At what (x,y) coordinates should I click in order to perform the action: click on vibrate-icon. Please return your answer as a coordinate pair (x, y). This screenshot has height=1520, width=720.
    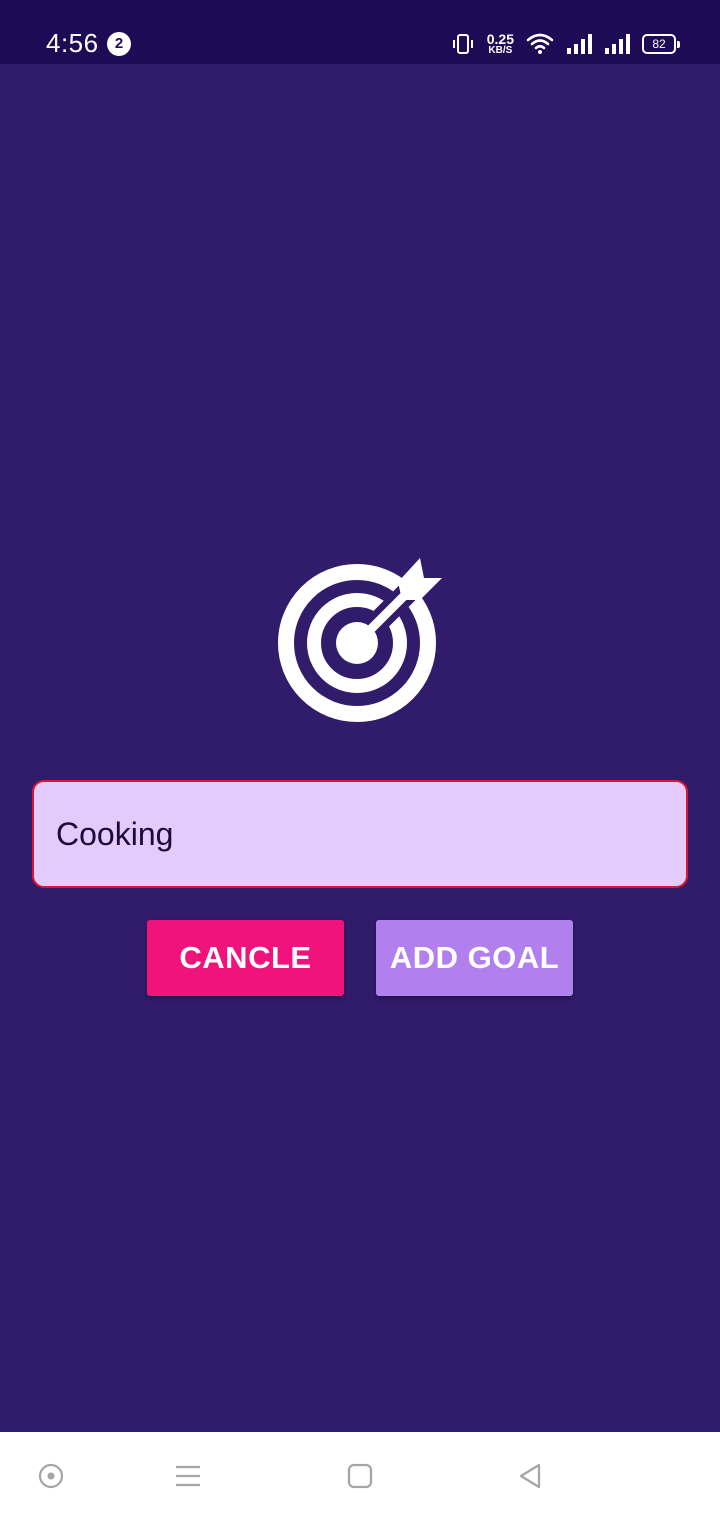
    Looking at the image, I should click on (463, 44).